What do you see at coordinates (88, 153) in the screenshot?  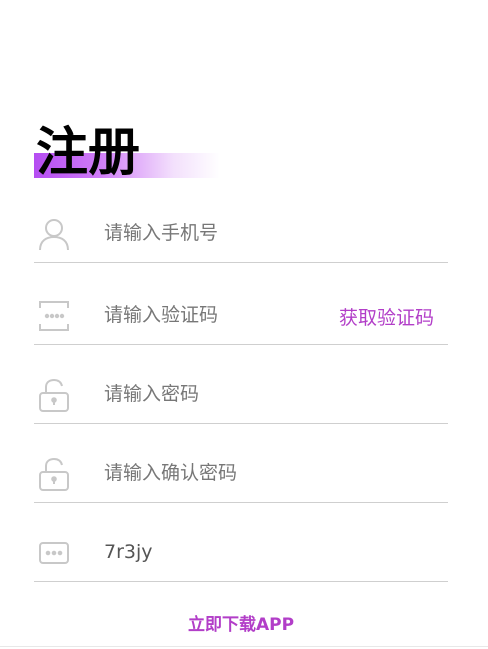 I see `page-title: 注册` at bounding box center [88, 153].